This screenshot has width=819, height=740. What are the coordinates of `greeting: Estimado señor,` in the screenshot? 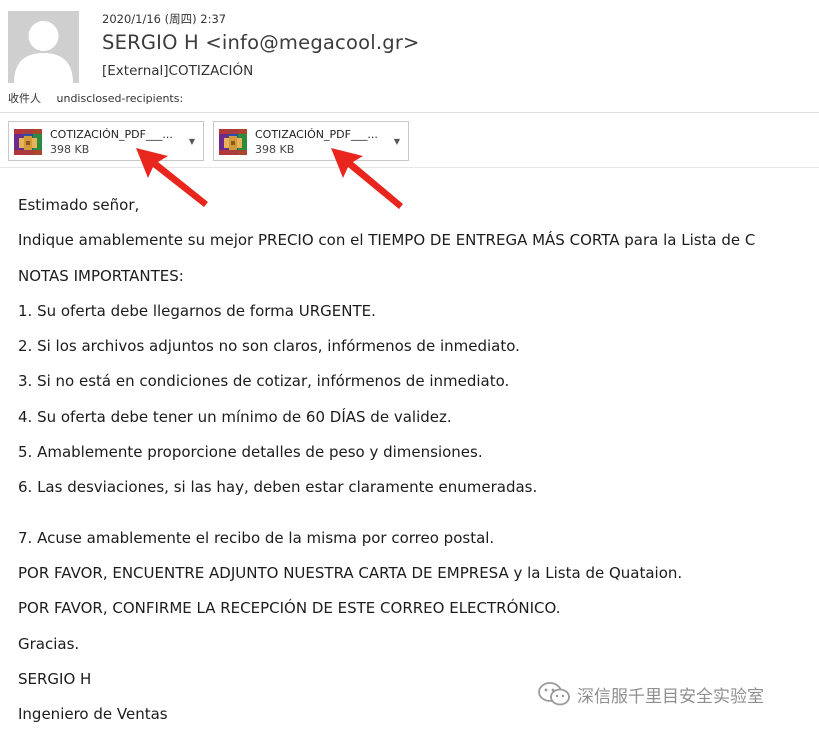 It's located at (79, 205).